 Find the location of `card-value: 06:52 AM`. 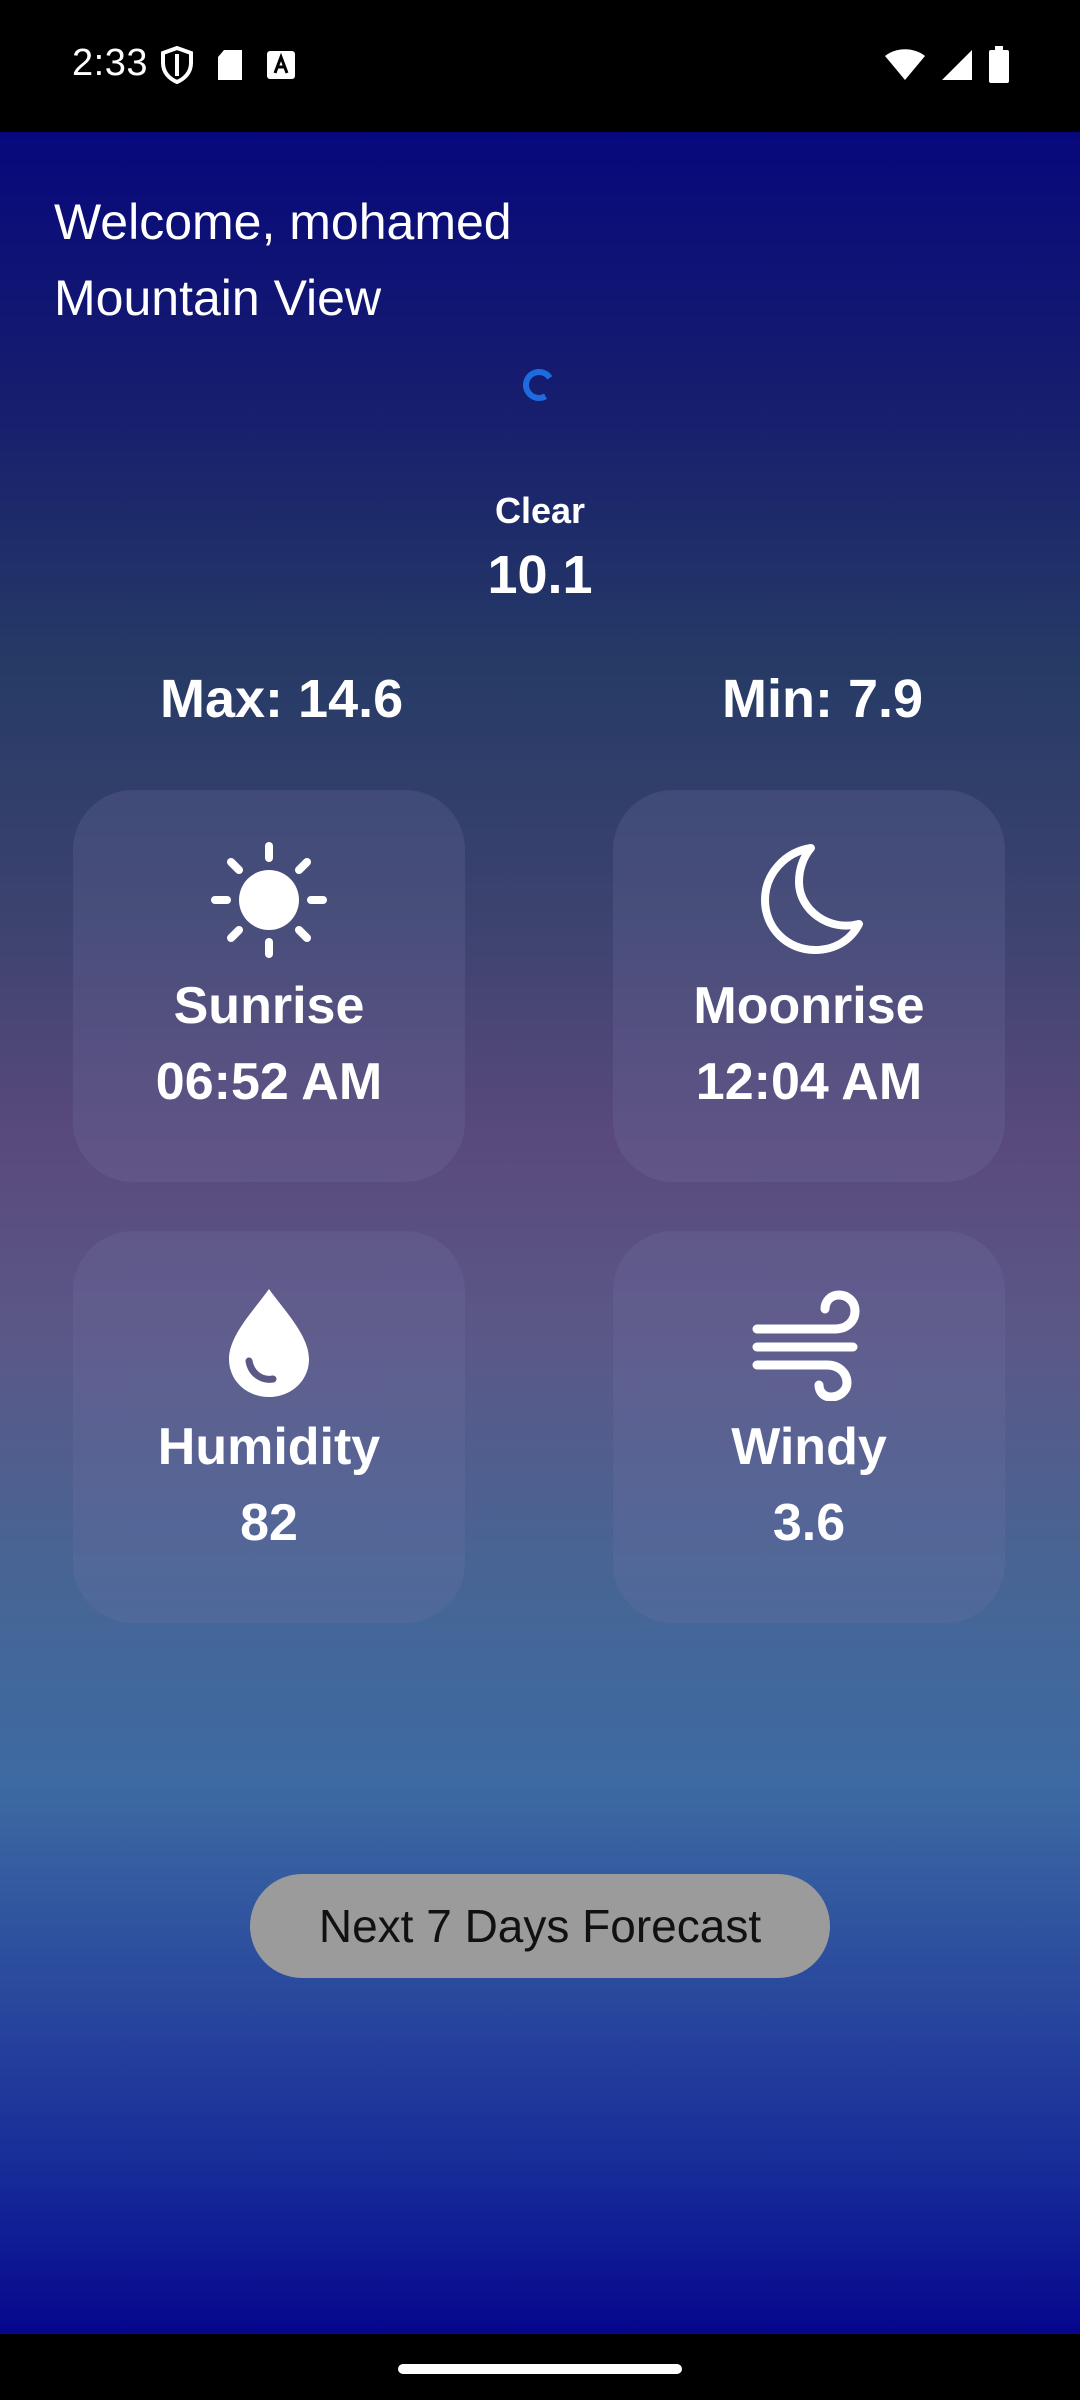

card-value: 06:52 AM is located at coordinates (269, 1082).